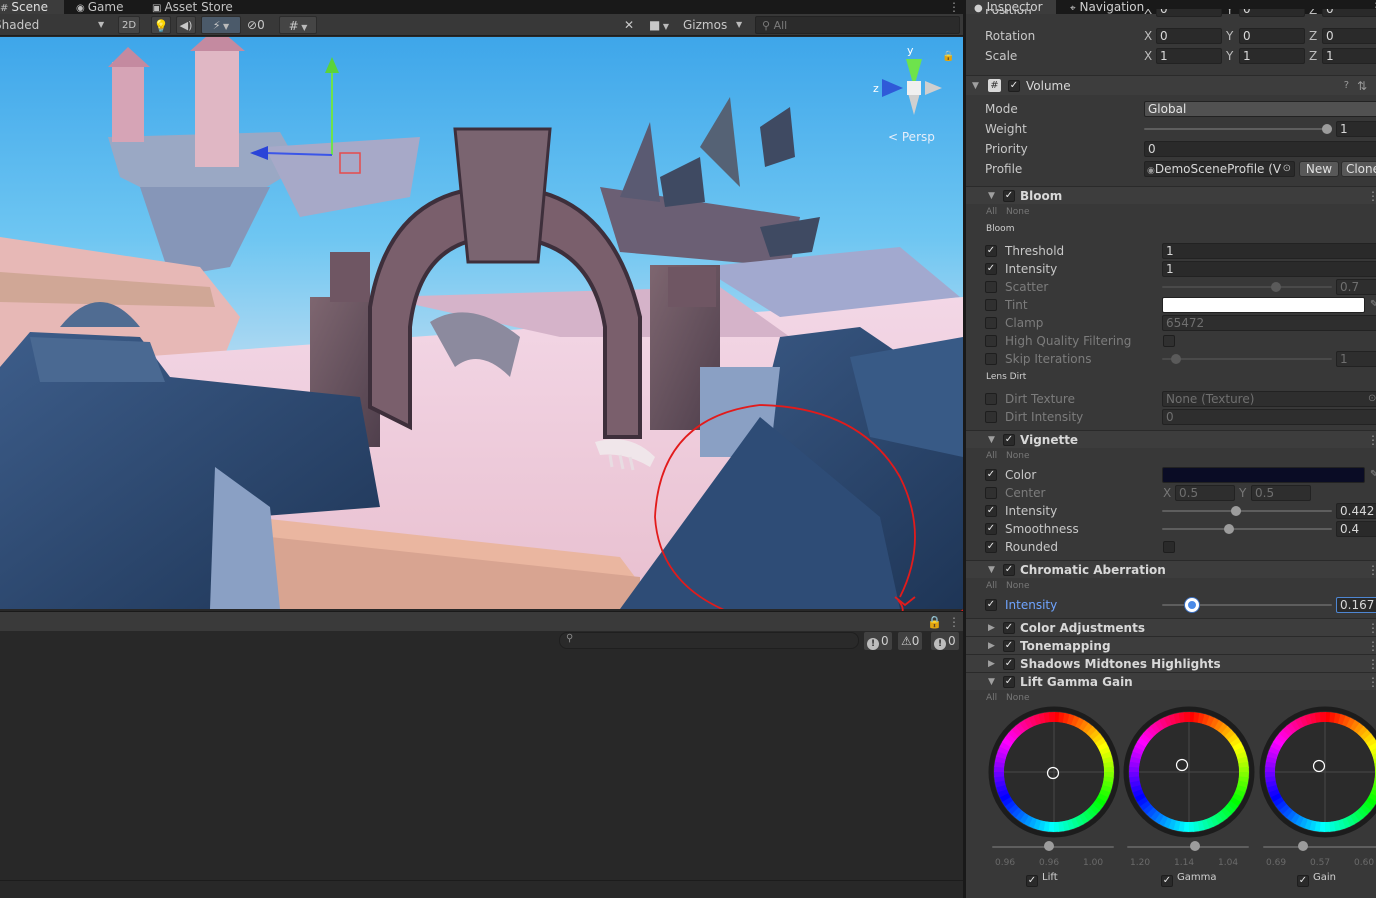  What do you see at coordinates (1009, 682) in the screenshot?
I see `lift-gamma-gain-enabled-checkbox: ✓` at bounding box center [1009, 682].